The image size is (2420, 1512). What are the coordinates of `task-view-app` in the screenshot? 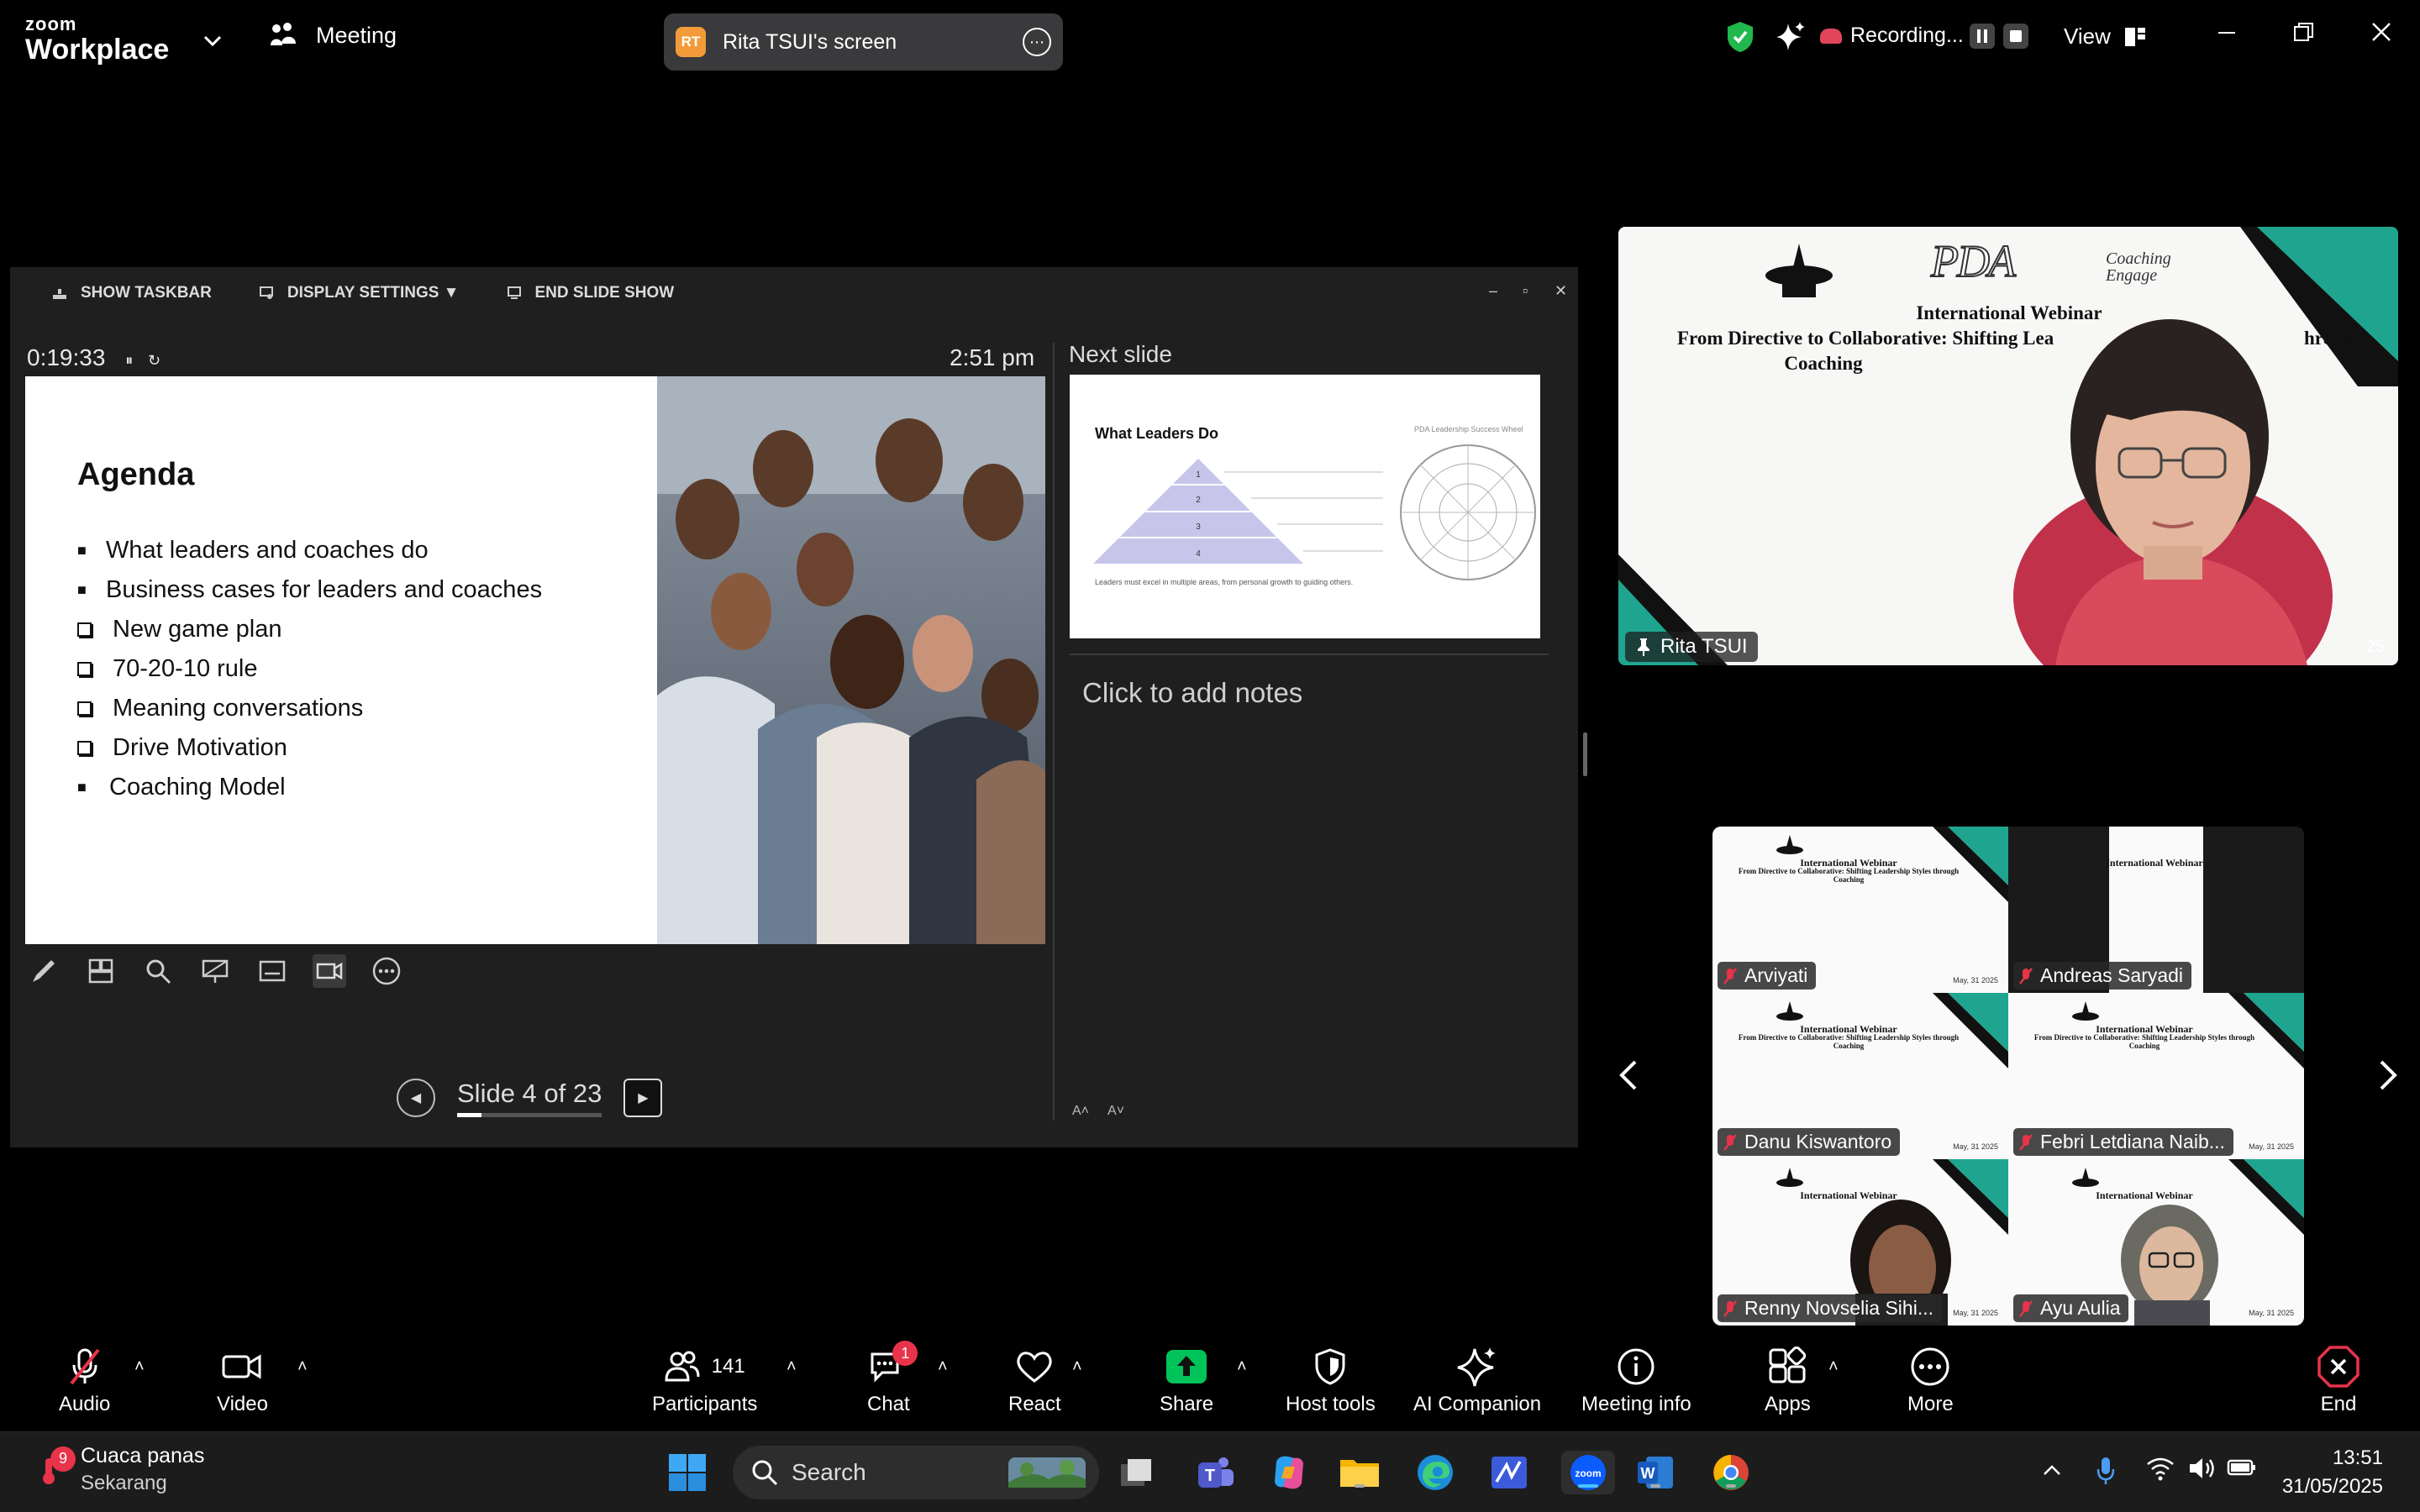 It's located at (1136, 1472).